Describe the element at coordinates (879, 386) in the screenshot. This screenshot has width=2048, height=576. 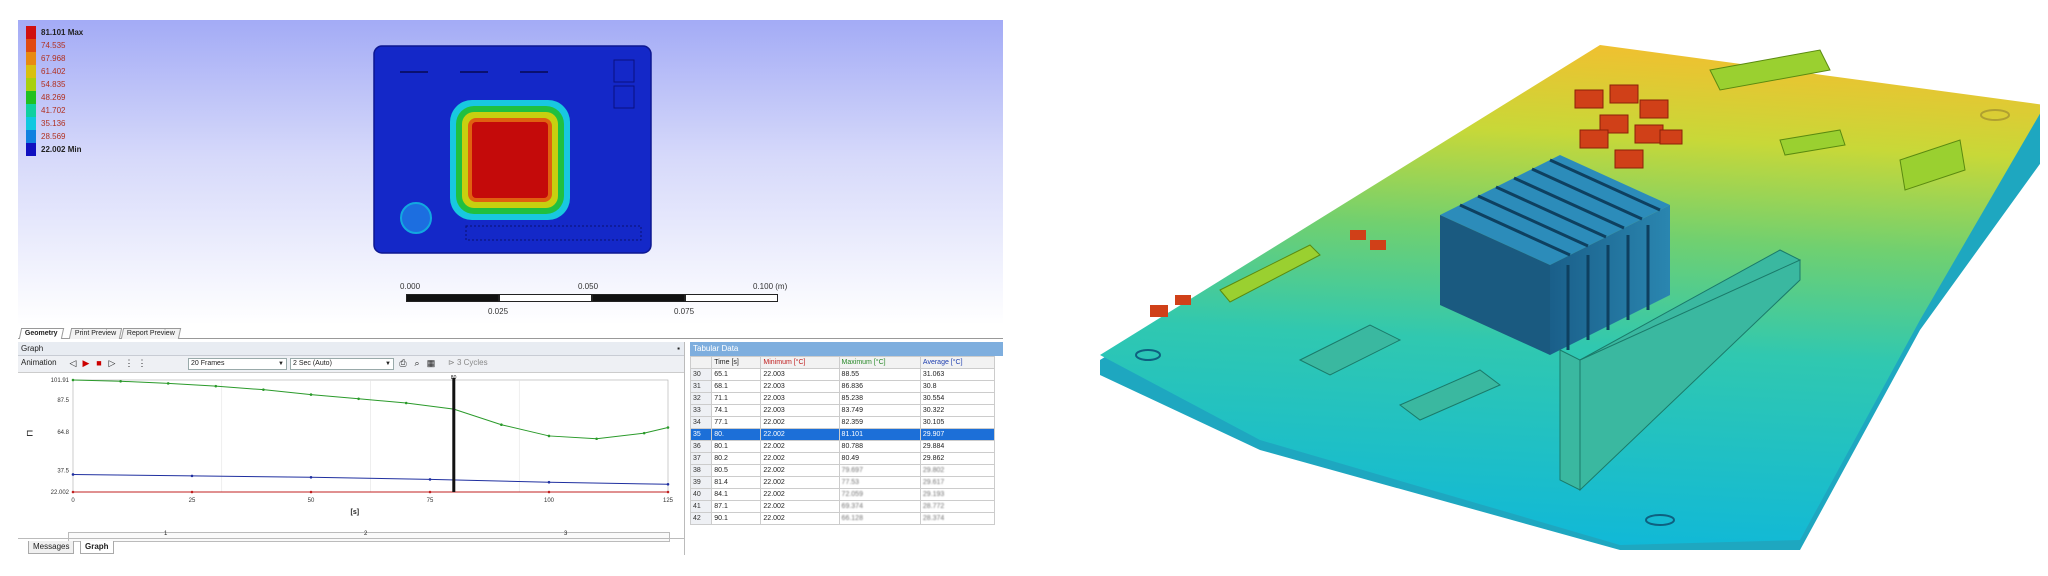
I see `table-cell: 86.836` at that location.